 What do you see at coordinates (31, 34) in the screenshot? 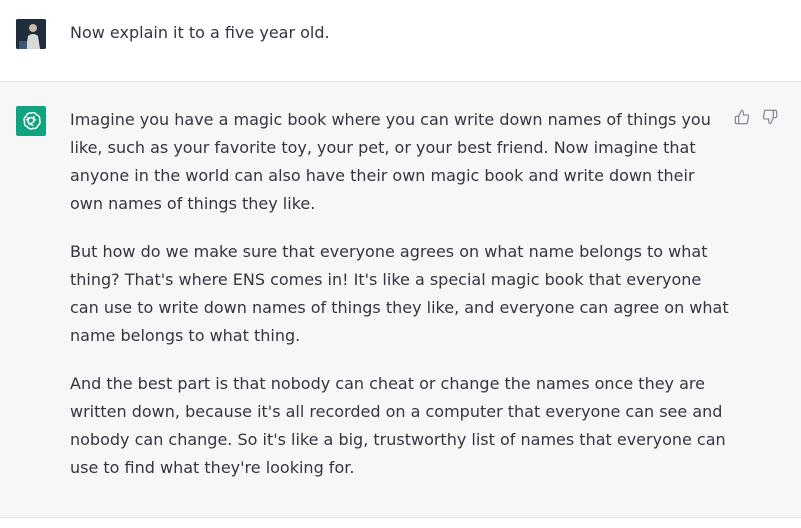
I see `user-avatar` at bounding box center [31, 34].